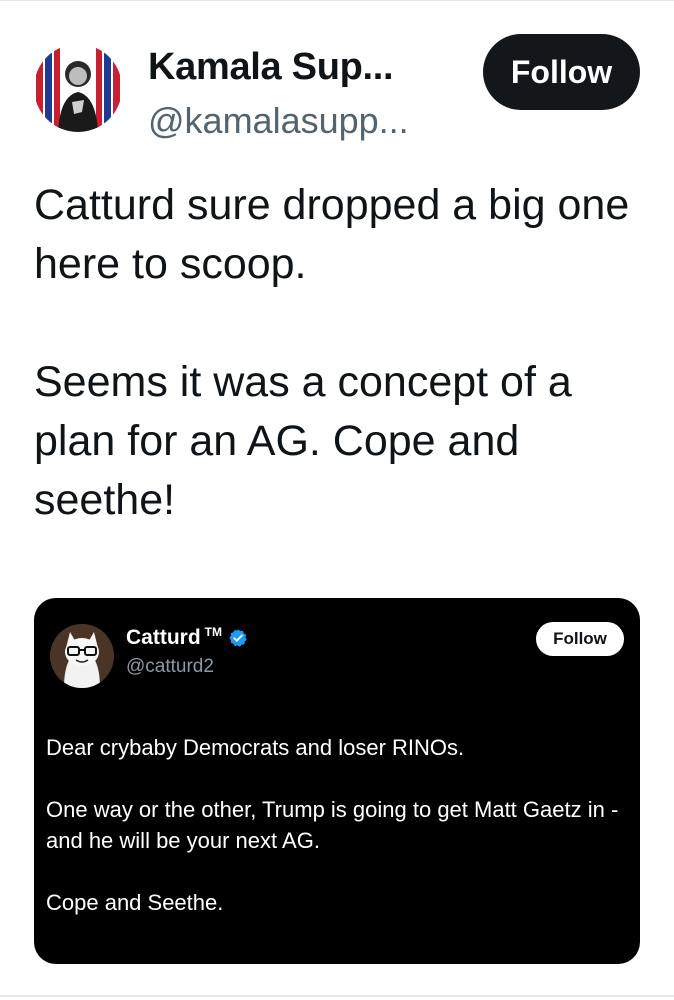 The height and width of the screenshot is (1000, 674). What do you see at coordinates (78, 88) in the screenshot?
I see `author-avatar` at bounding box center [78, 88].